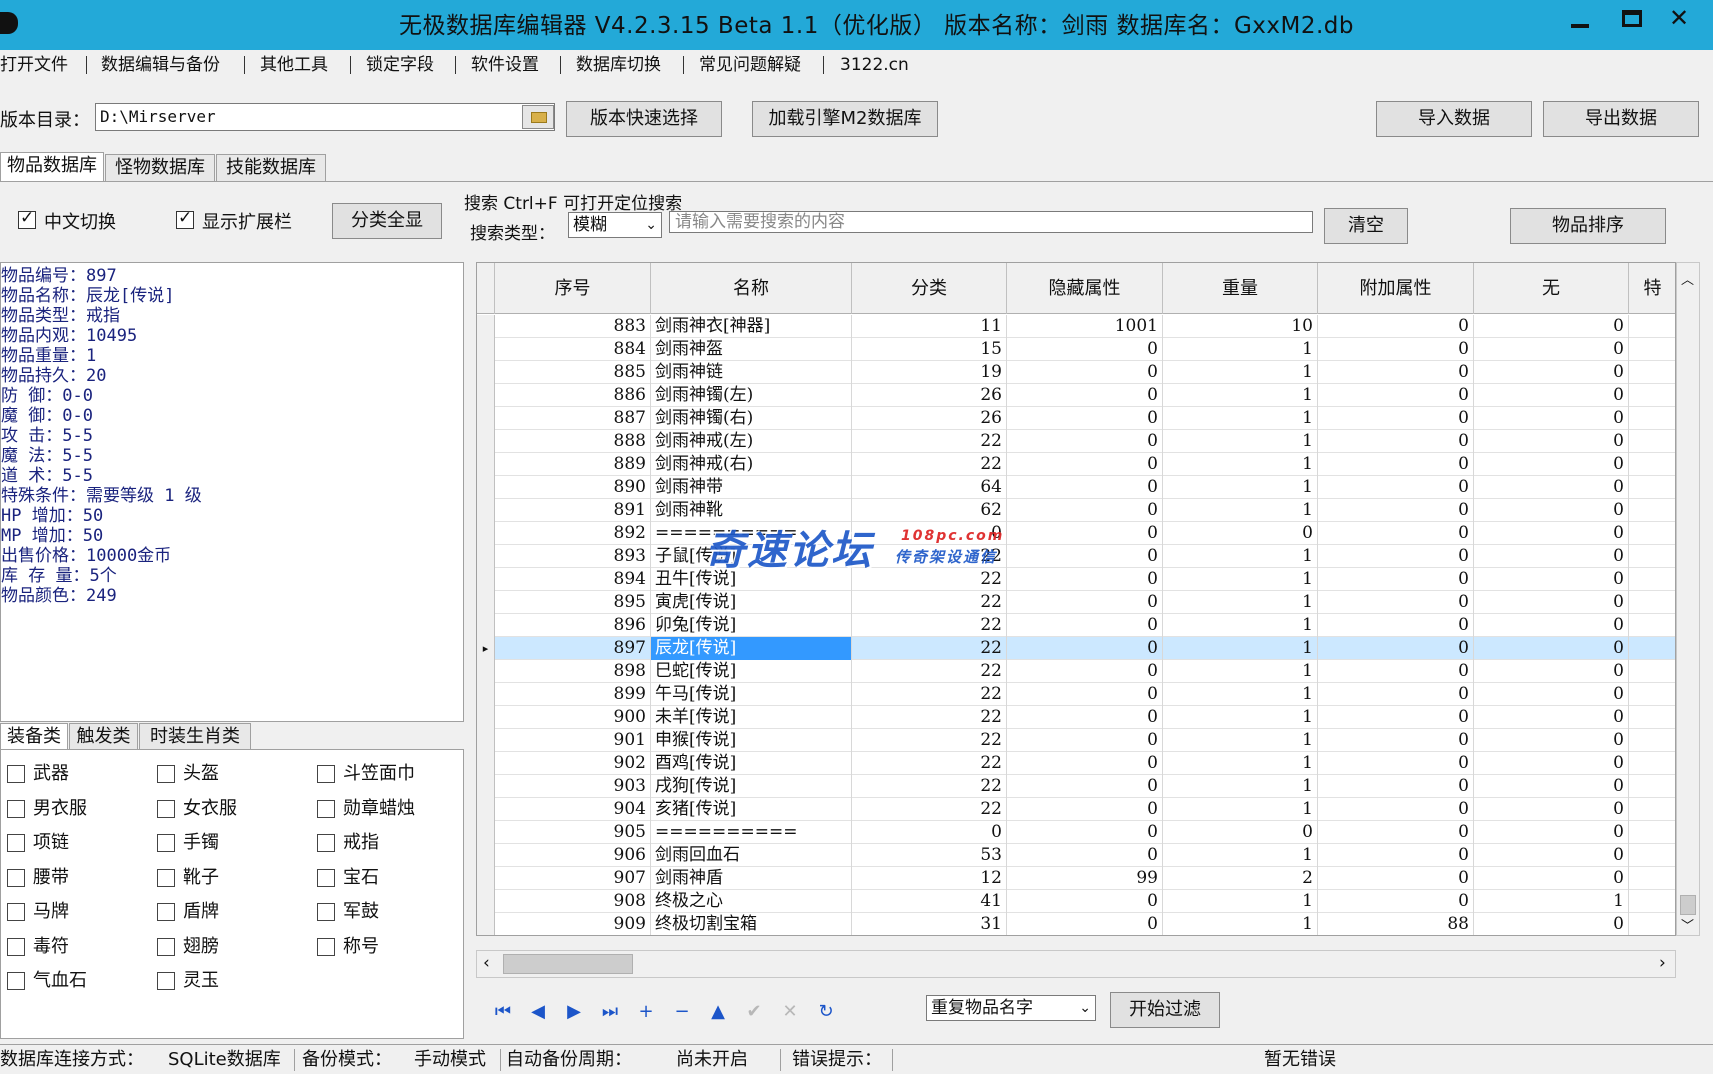  What do you see at coordinates (874, 65) in the screenshot?
I see `menu-website: 3122.cn` at bounding box center [874, 65].